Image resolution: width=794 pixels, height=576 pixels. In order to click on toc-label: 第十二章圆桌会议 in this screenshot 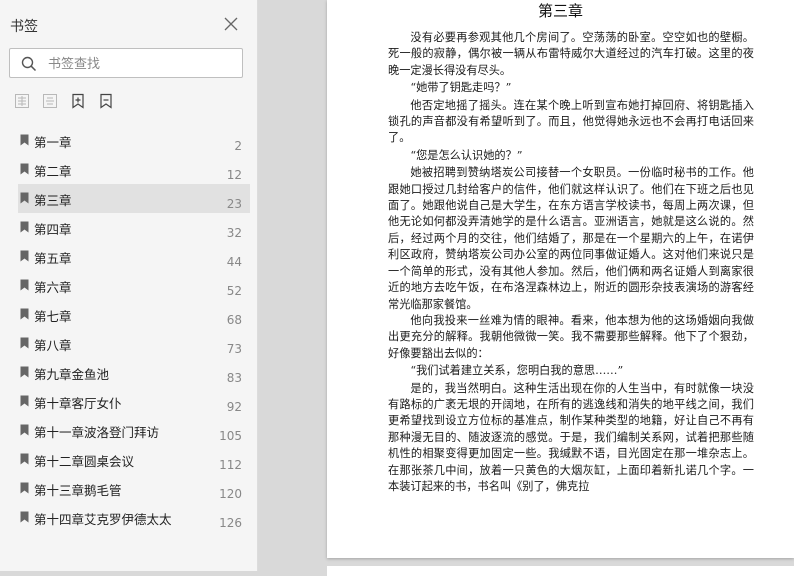, I will do `click(84, 461)`.